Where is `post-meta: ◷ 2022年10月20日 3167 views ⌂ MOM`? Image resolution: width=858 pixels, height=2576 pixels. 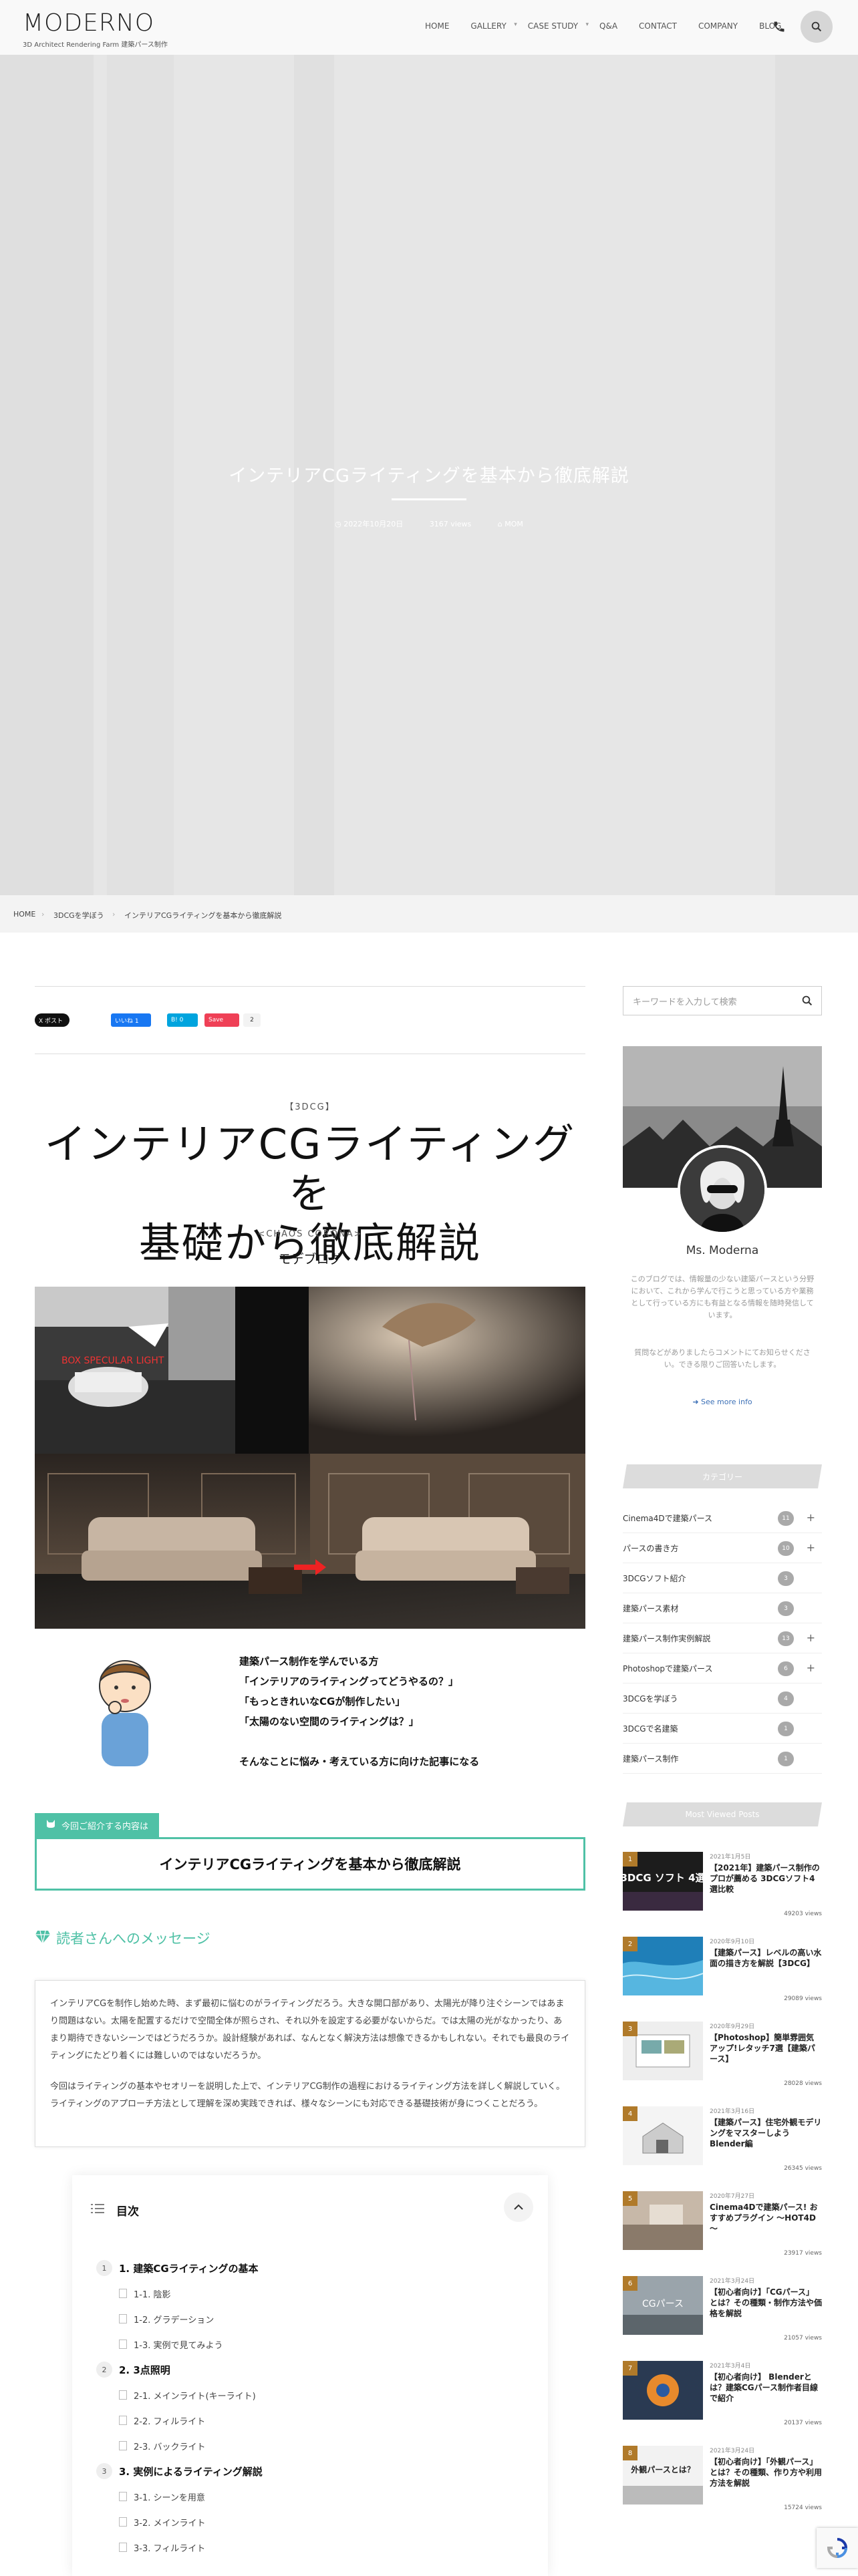 post-meta: ◷ 2022年10月20日 3167 views ⌂ MOM is located at coordinates (429, 523).